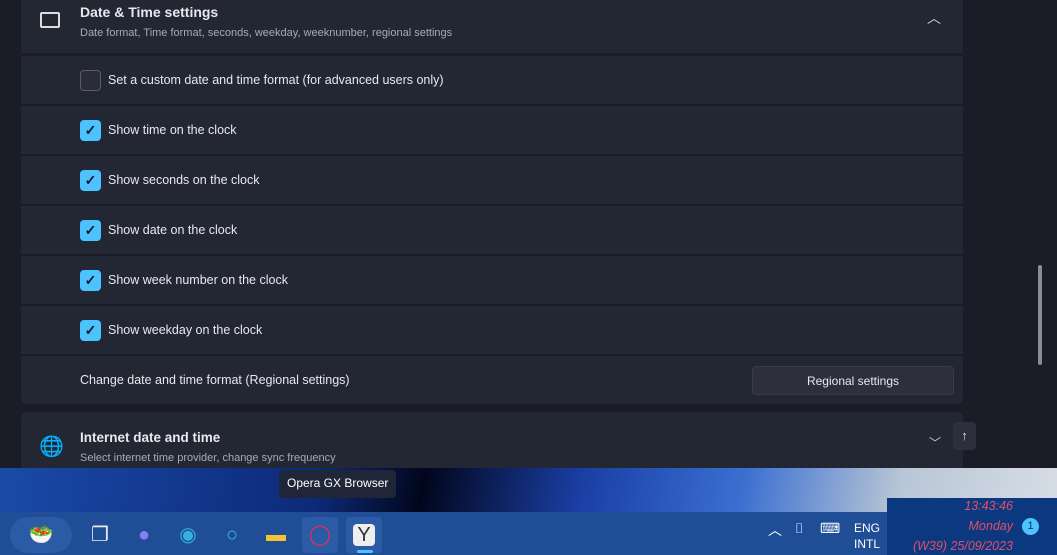 The image size is (1057, 555). I want to click on edge-icon: ◉, so click(188, 535).